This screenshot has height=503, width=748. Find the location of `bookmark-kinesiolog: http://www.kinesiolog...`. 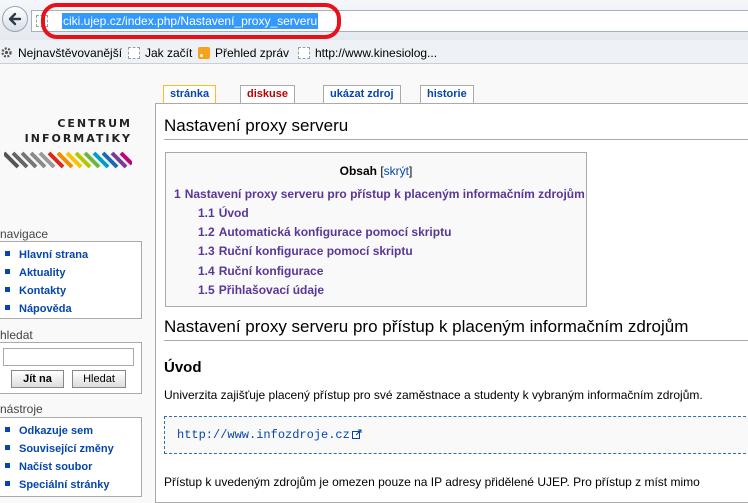

bookmark-kinesiolog: http://www.kinesiolog... is located at coordinates (367, 53).